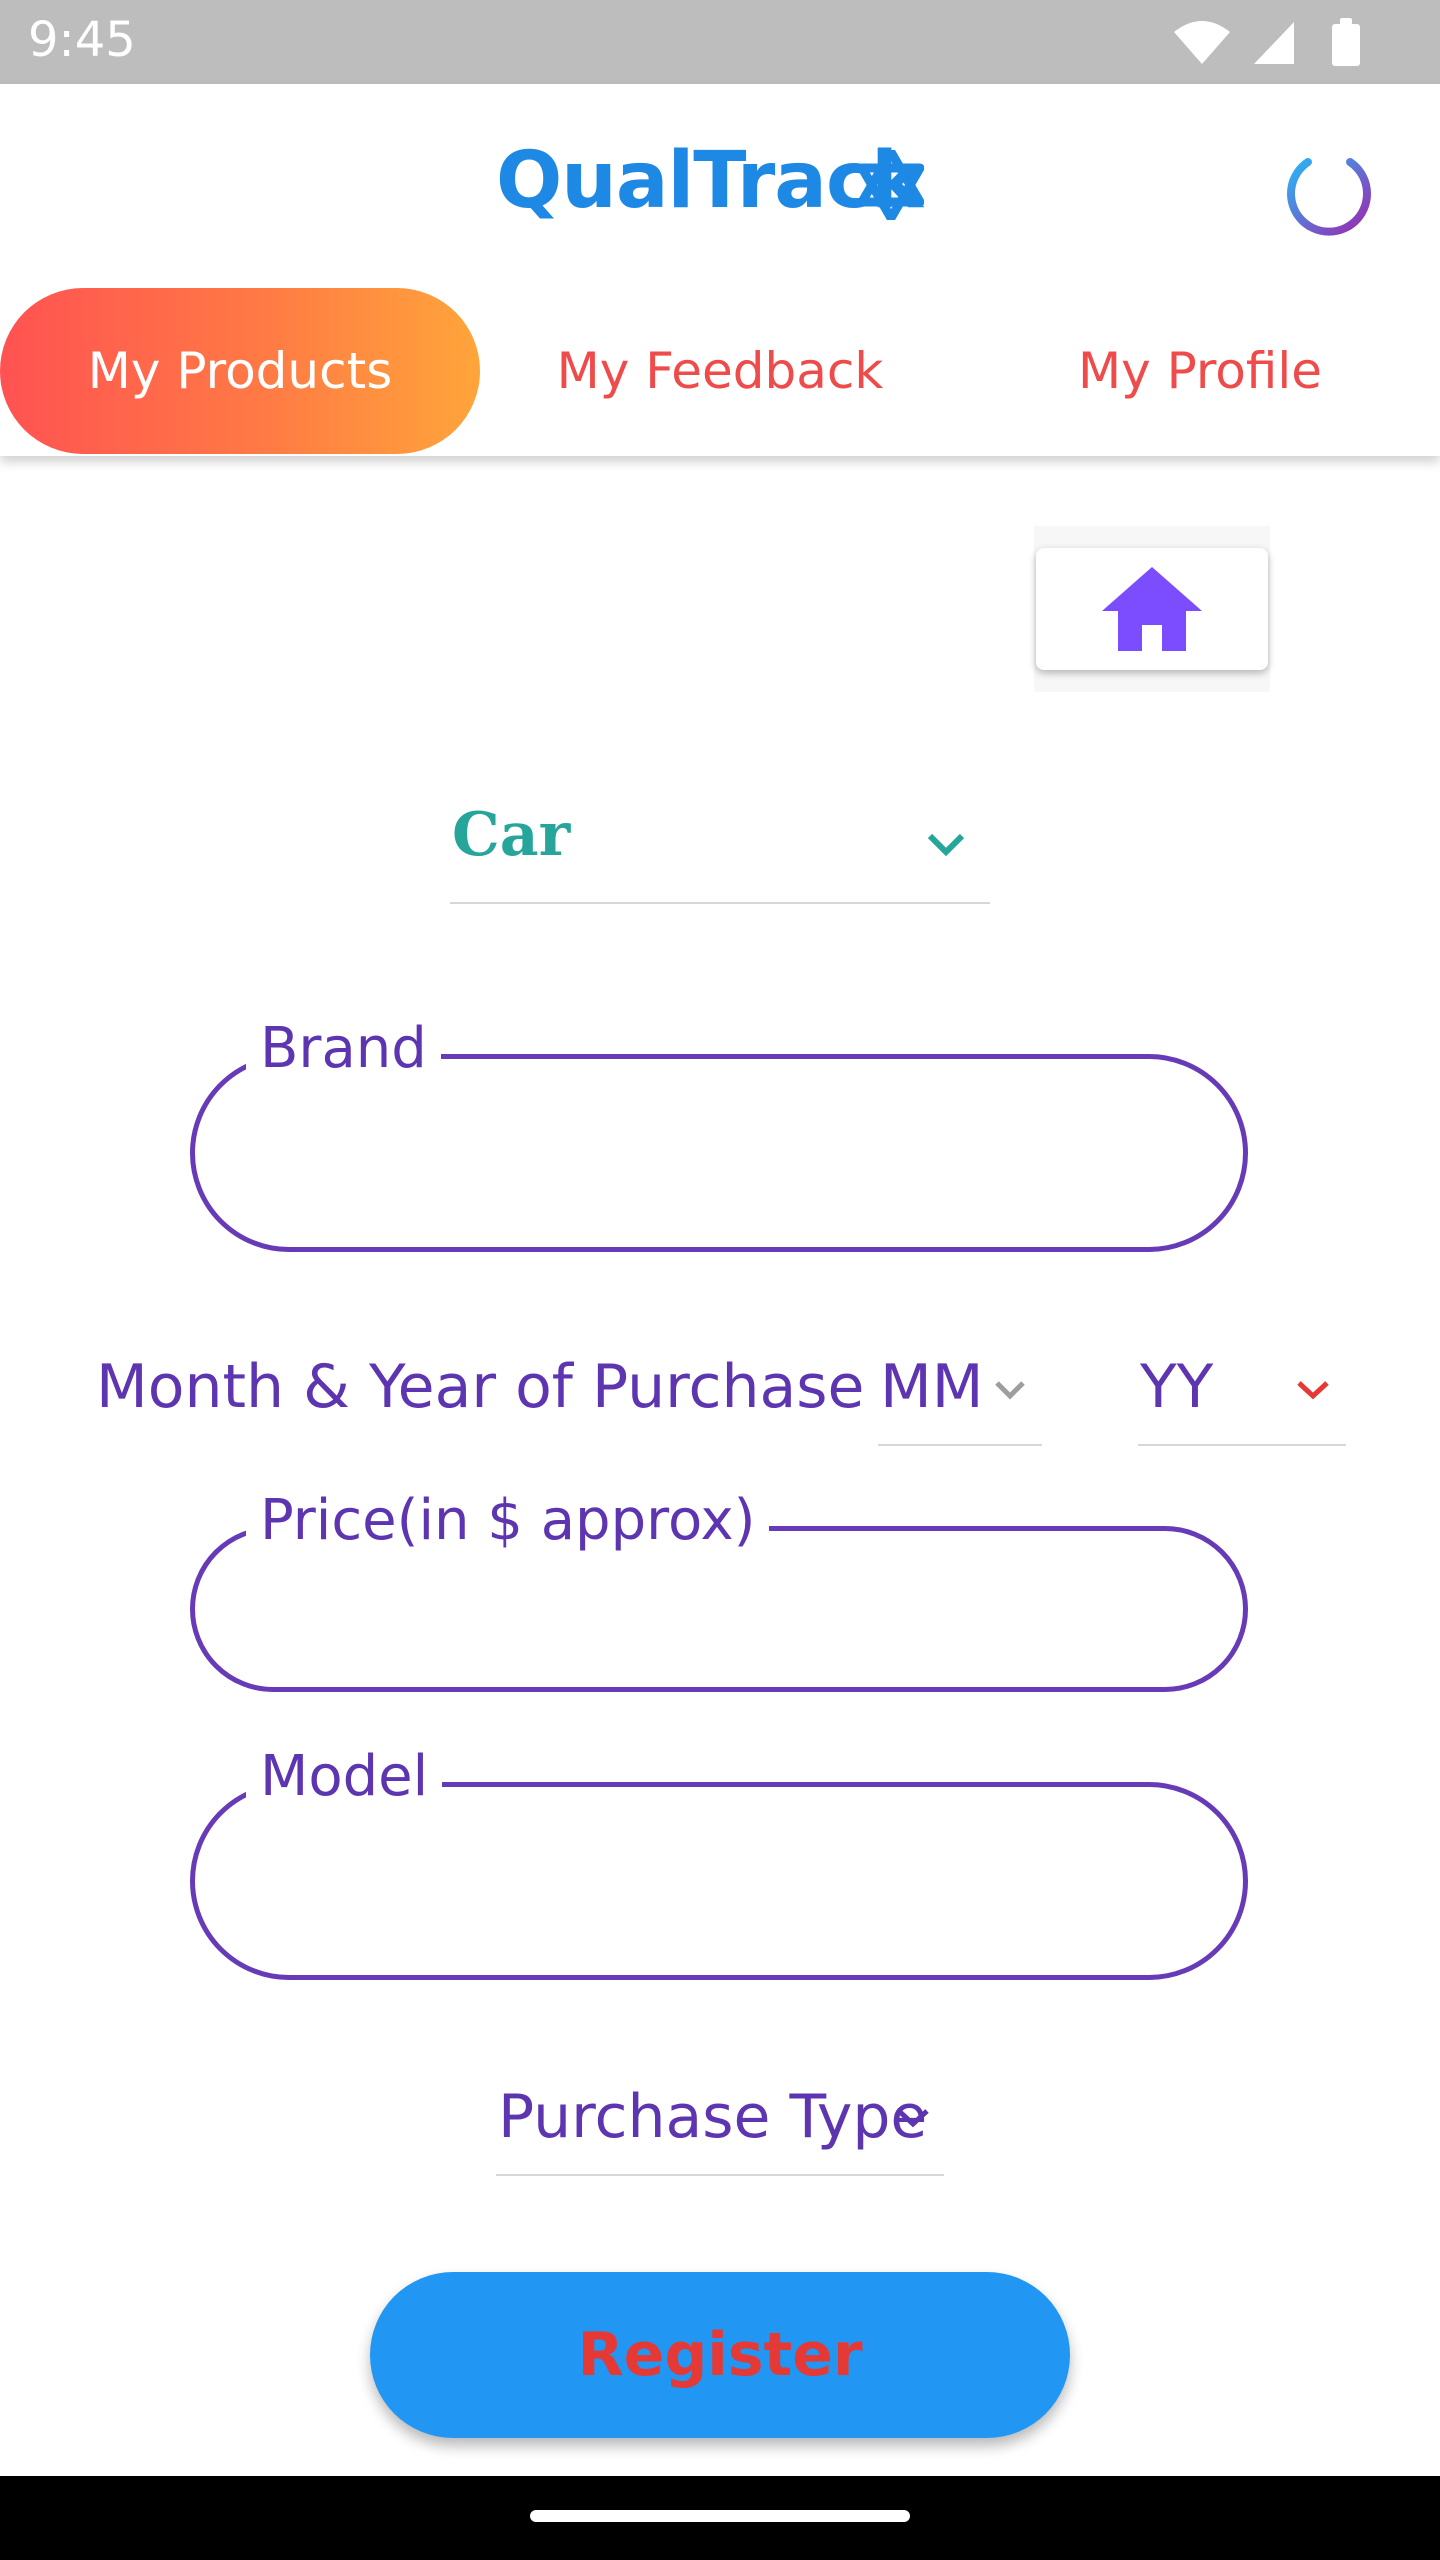  What do you see at coordinates (1346, 42) in the screenshot?
I see `battery-icon` at bounding box center [1346, 42].